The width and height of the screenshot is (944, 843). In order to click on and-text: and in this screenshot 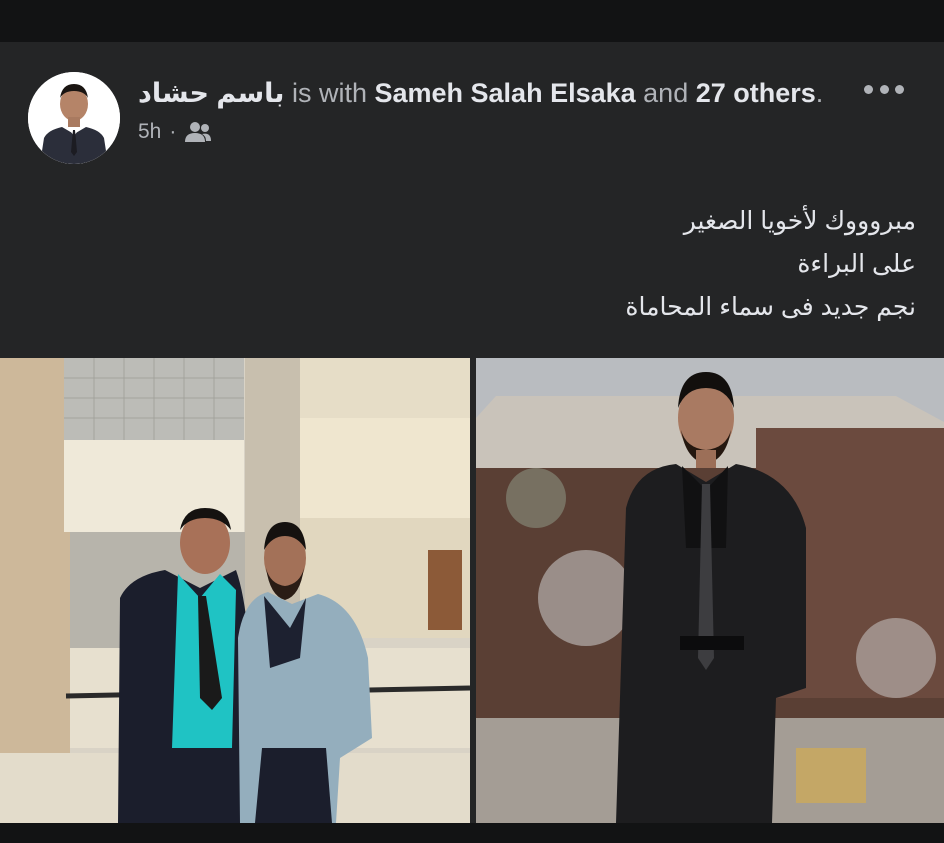, I will do `click(666, 93)`.